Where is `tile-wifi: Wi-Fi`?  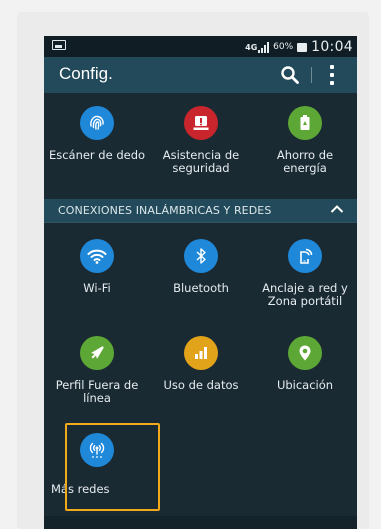 tile-wifi: Wi-Fi is located at coordinates (97, 278).